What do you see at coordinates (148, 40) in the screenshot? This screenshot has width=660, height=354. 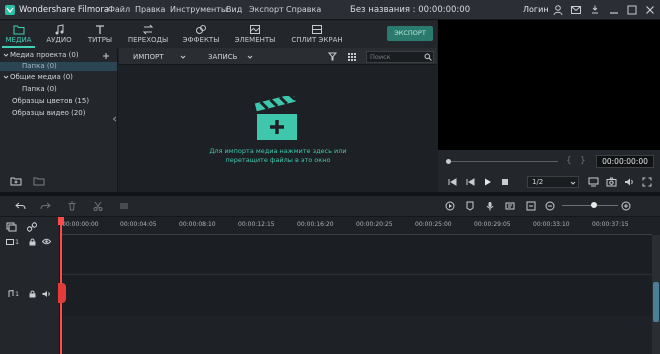 I see `tab-transitions-label: ПЕРЕХОДЫ` at bounding box center [148, 40].